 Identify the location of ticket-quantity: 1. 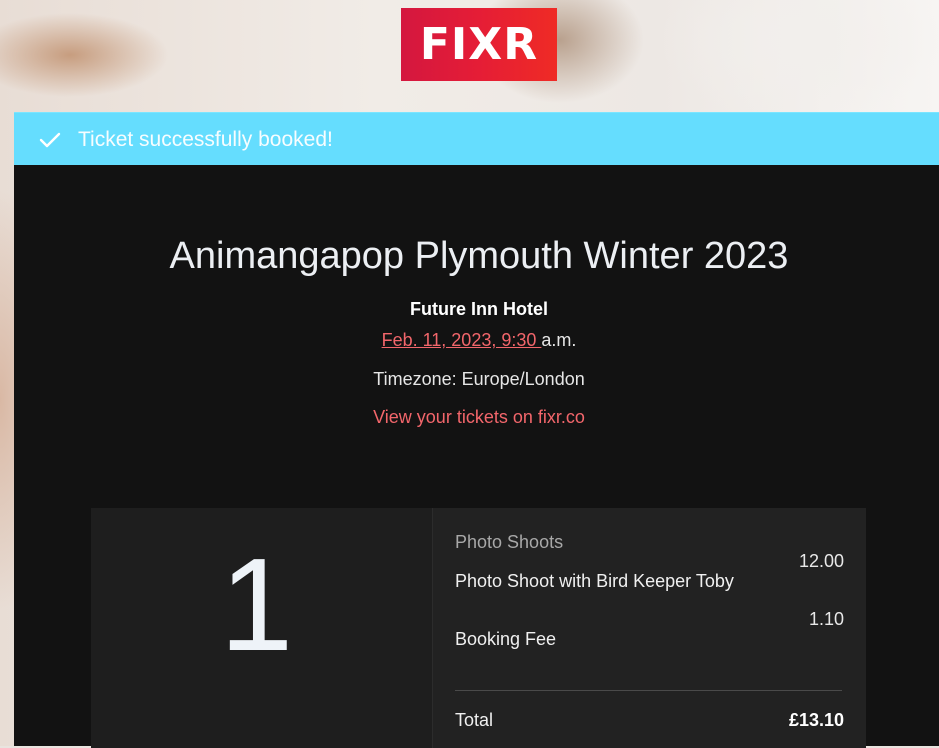
(256, 604).